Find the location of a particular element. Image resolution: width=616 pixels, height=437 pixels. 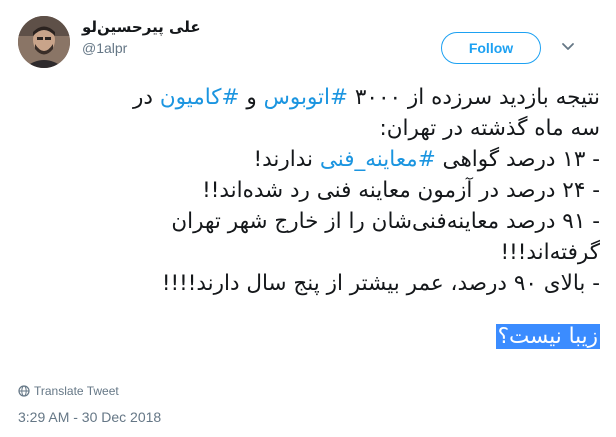

globe-icon is located at coordinates (24, 391).